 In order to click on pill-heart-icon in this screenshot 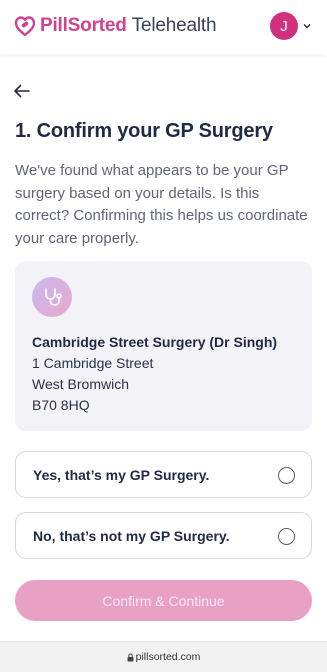, I will do `click(25, 26)`.